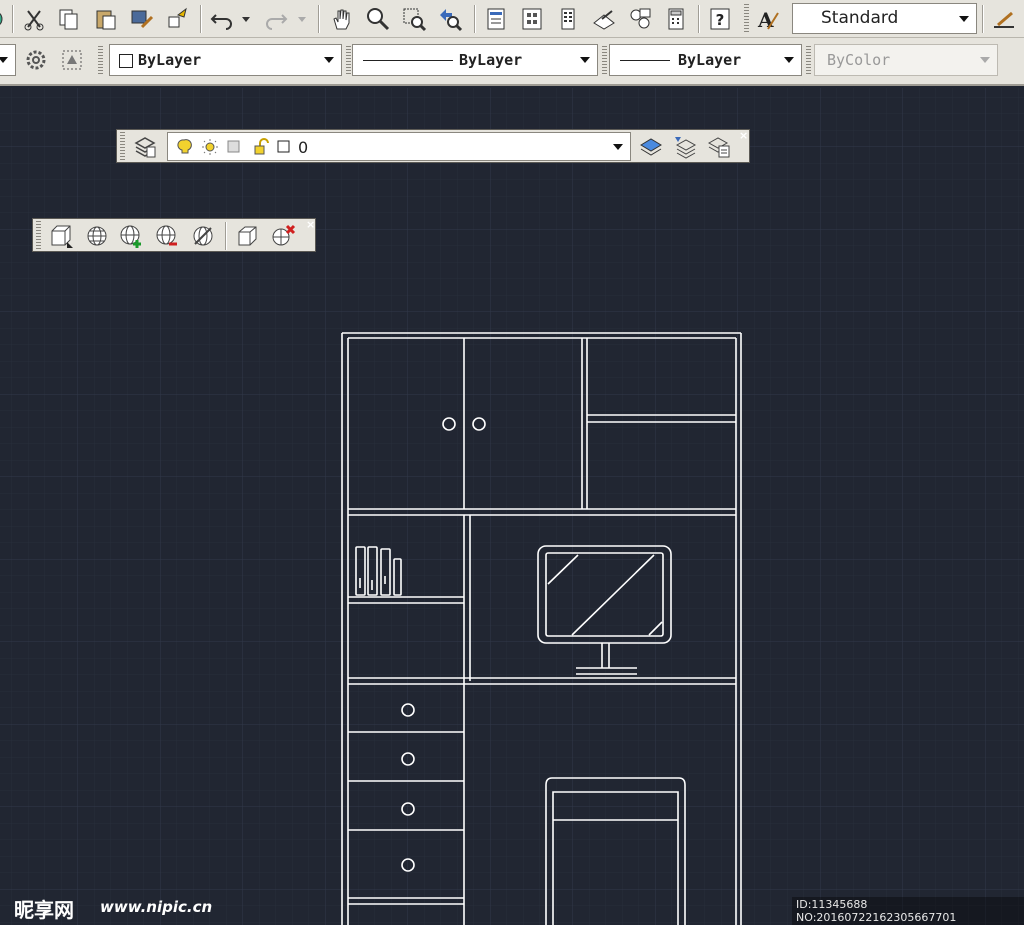 The height and width of the screenshot is (925, 1024). Describe the element at coordinates (203, 236) in the screenshot. I see `no-globe-icon` at that location.